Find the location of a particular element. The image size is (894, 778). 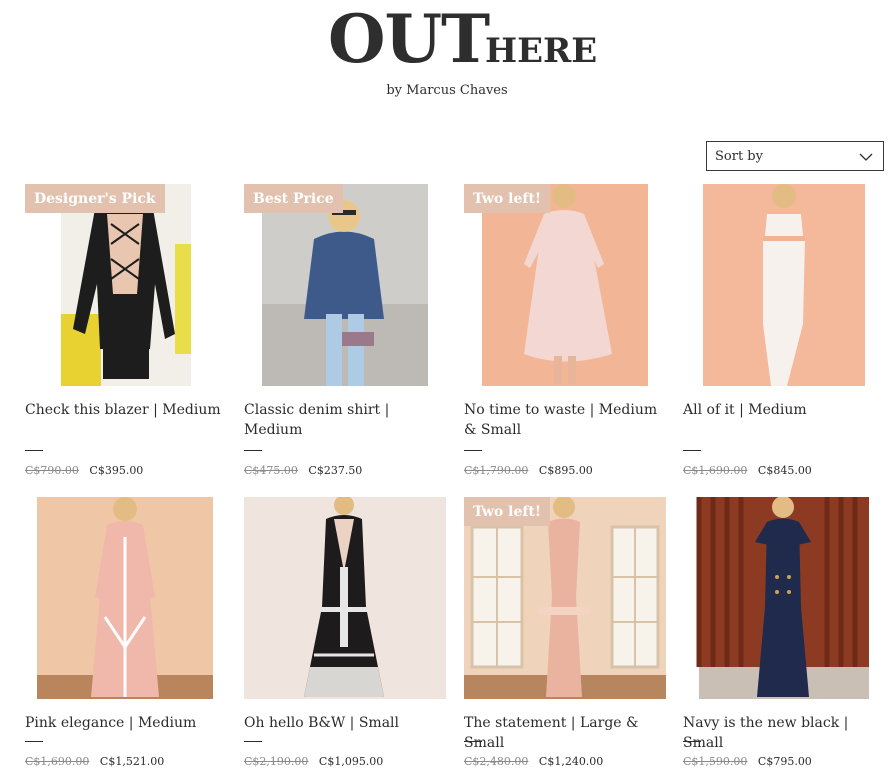

sale-price: C$1,521.00 is located at coordinates (132, 761).